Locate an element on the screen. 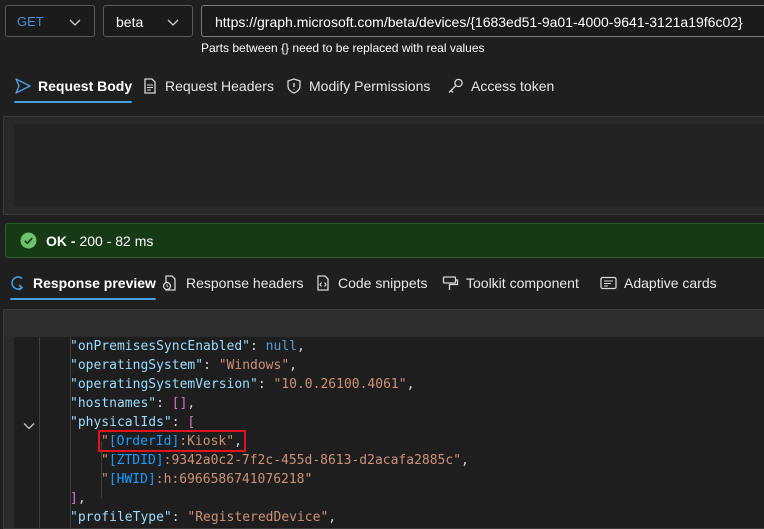  json-value: null is located at coordinates (281, 346).